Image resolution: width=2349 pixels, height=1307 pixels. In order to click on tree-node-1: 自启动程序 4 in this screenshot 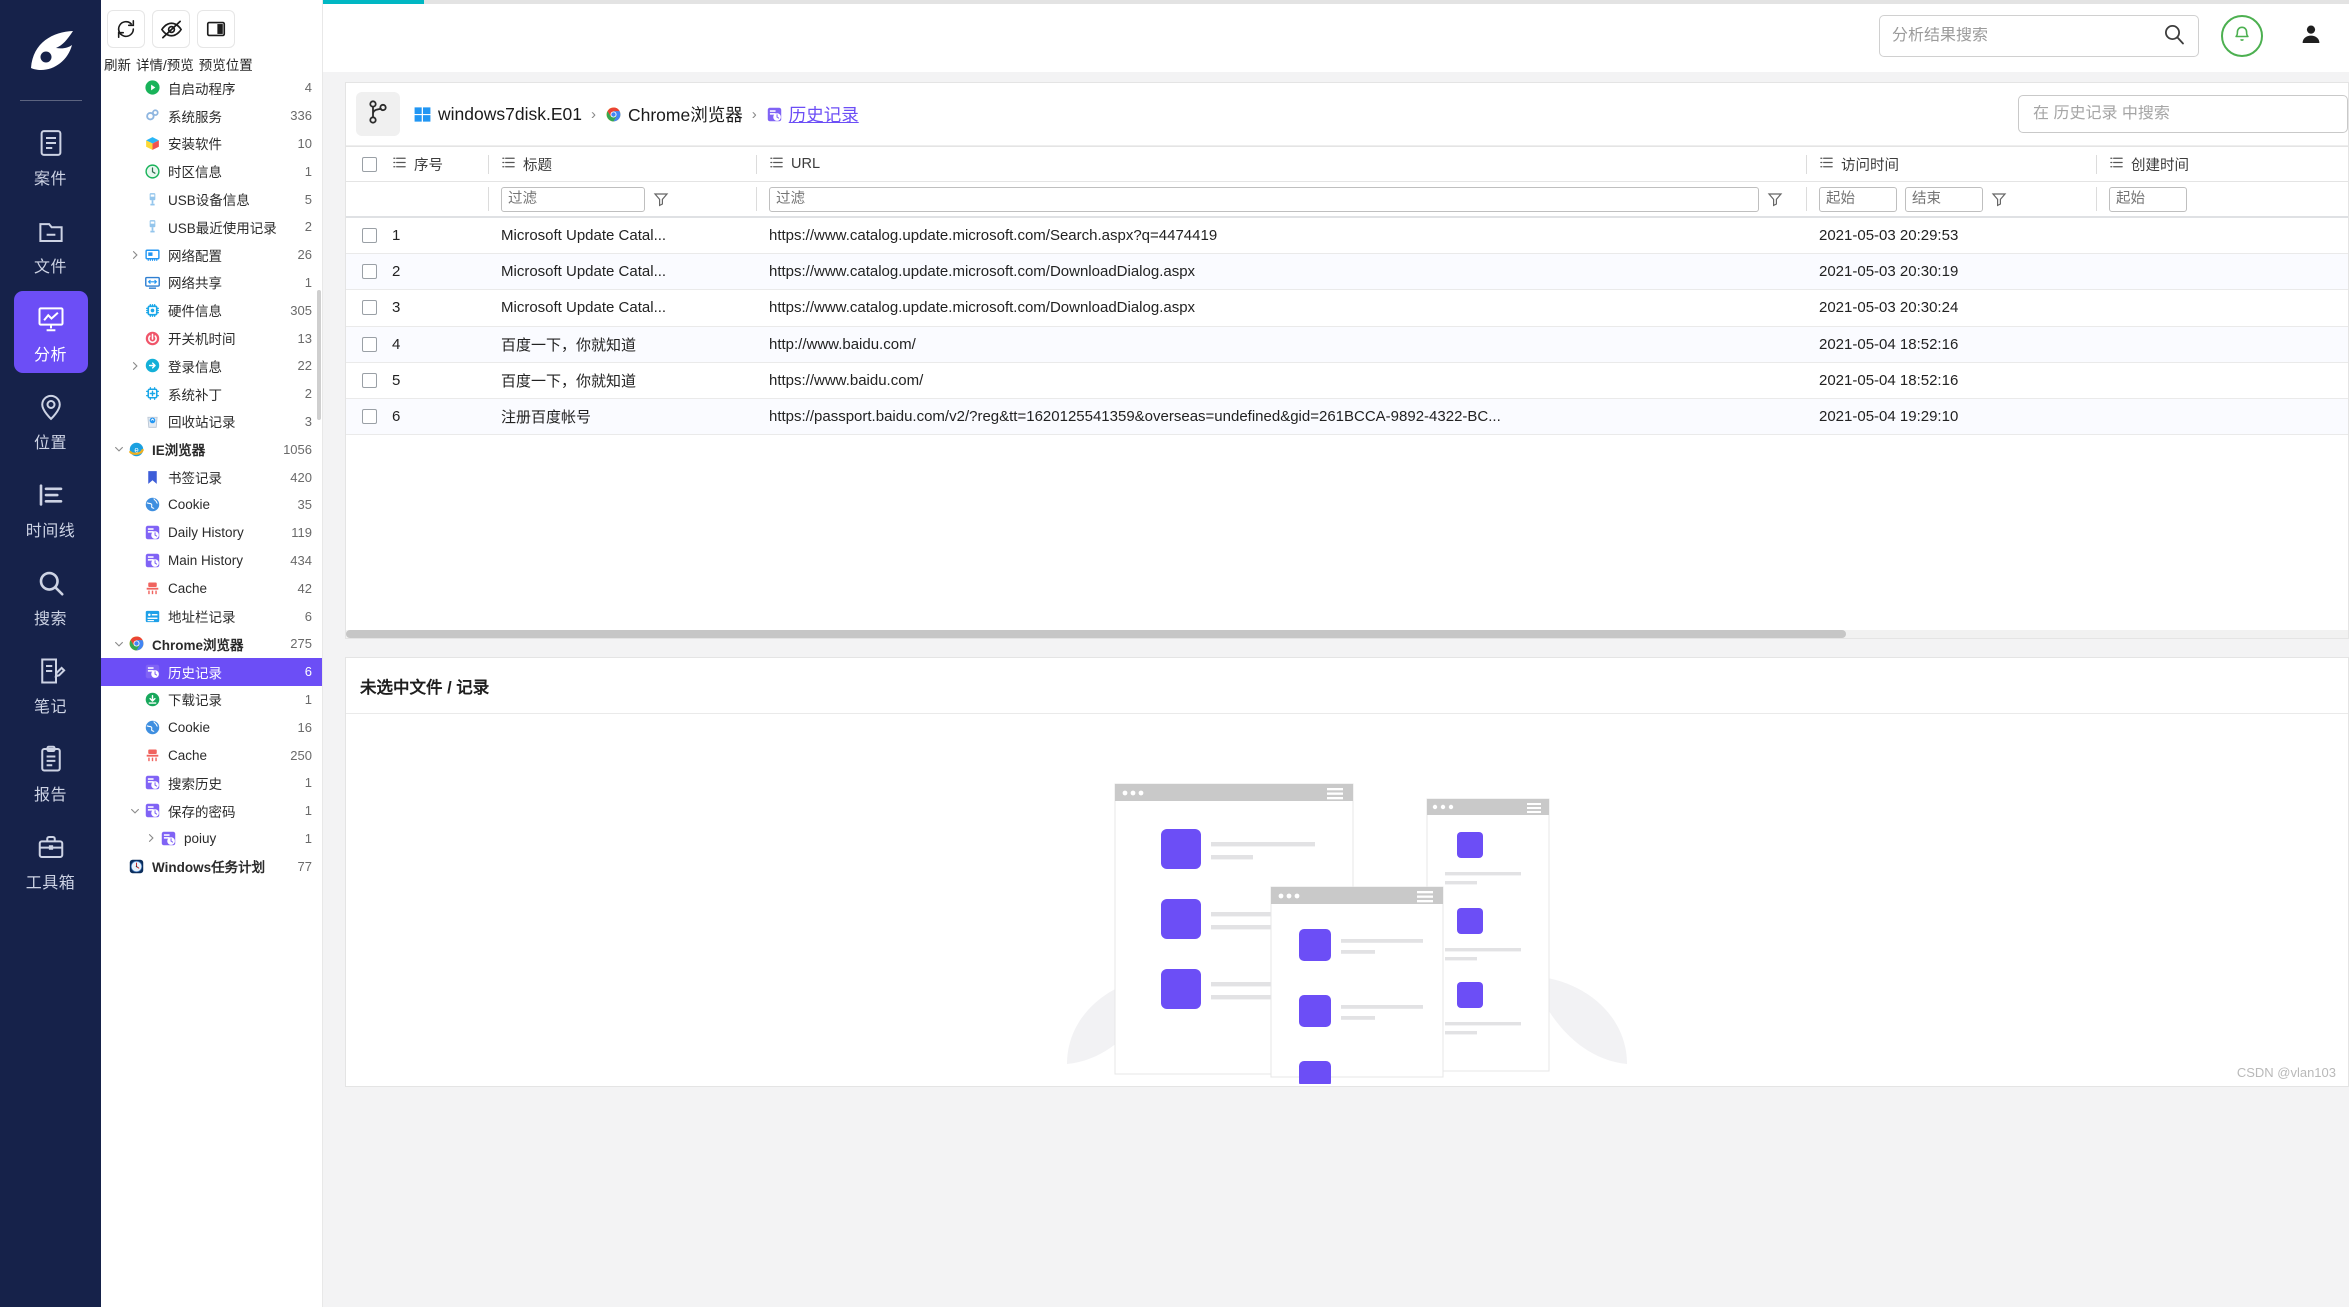, I will do `click(211, 88)`.